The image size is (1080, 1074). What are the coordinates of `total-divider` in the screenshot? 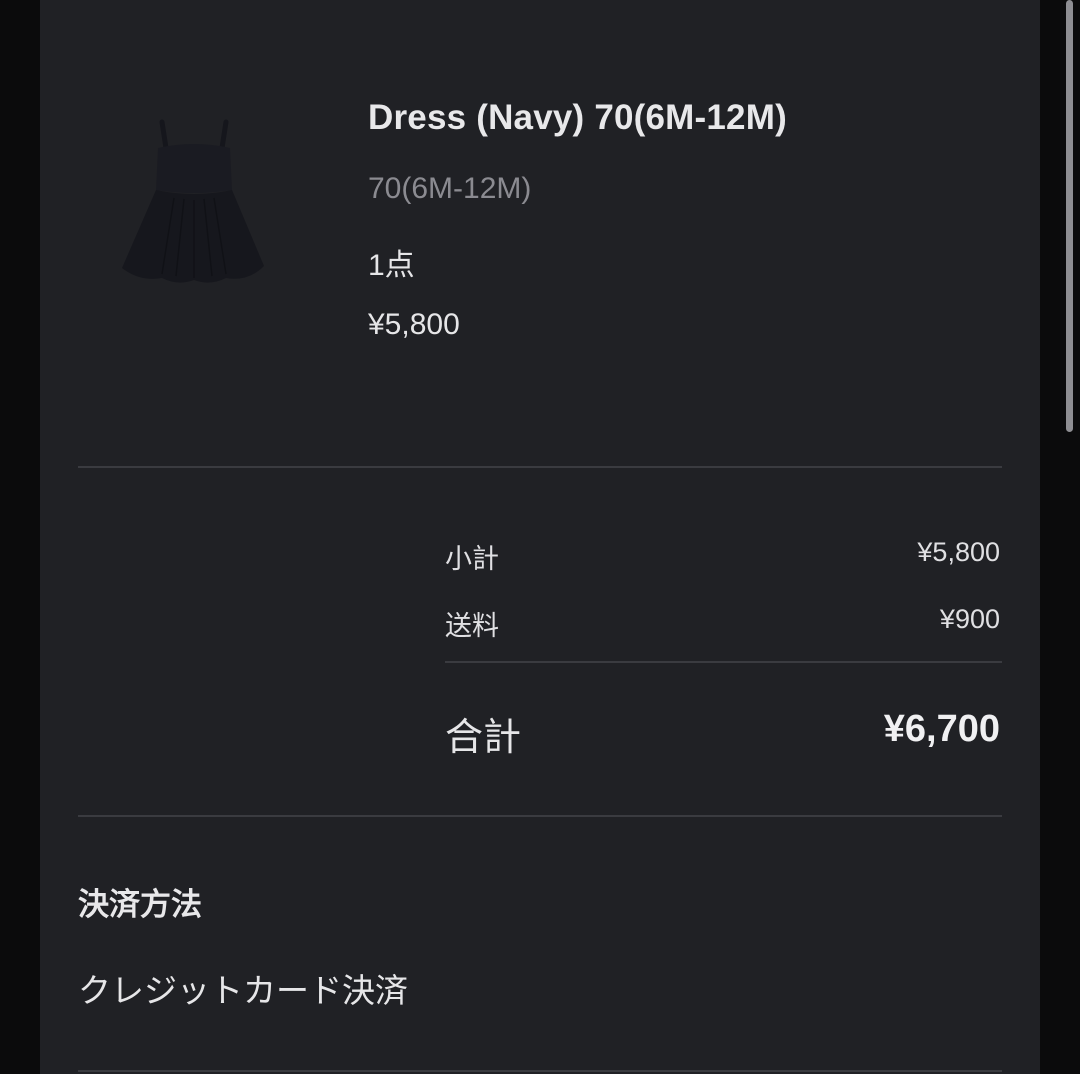 It's located at (723, 662).